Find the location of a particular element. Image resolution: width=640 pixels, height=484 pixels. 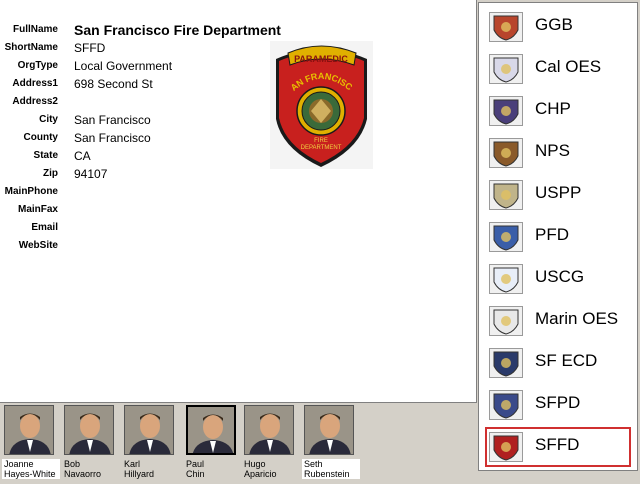

org-item-sfpd: SFPD is located at coordinates (558, 405).